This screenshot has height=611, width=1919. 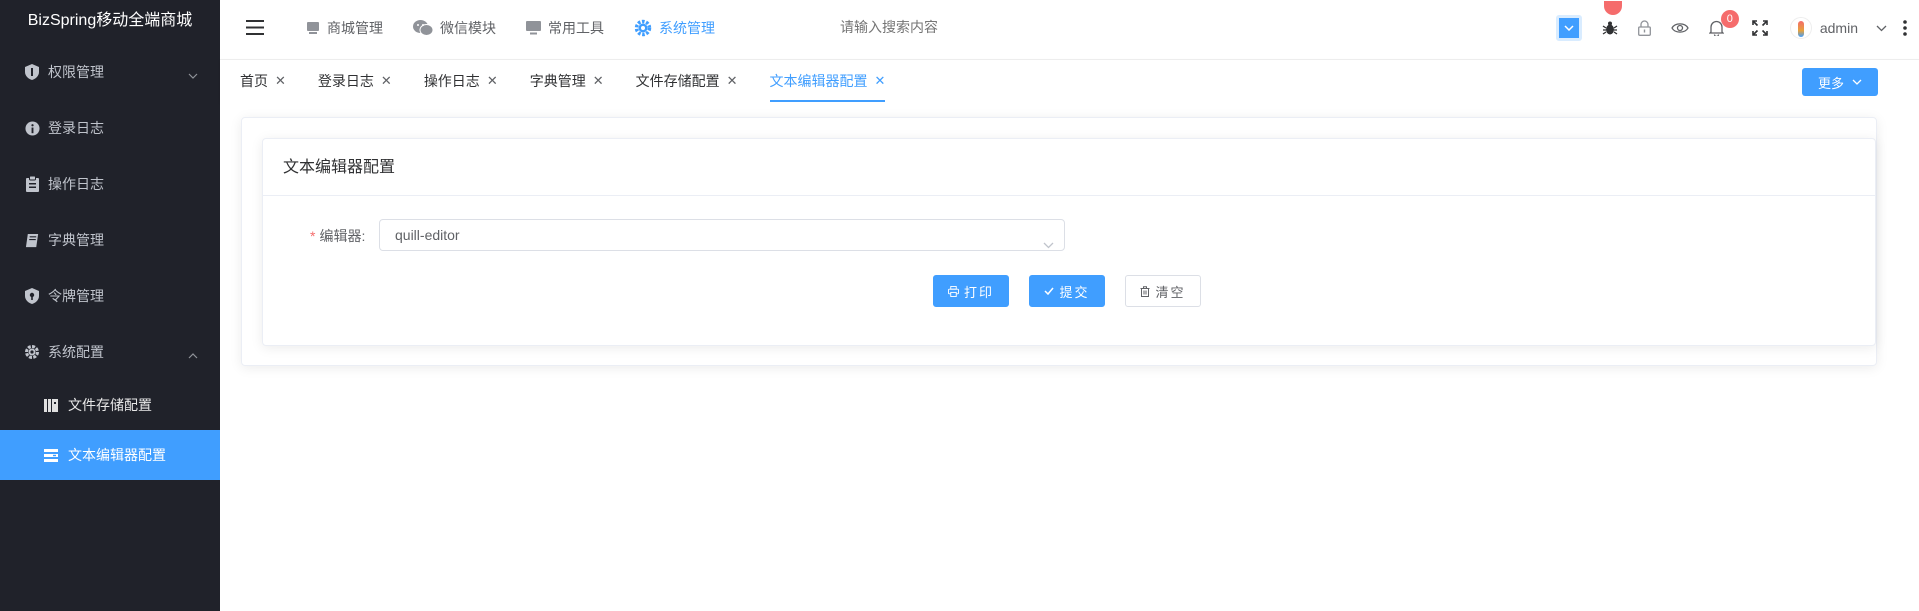 I want to click on list-icon, so click(x=52, y=455).